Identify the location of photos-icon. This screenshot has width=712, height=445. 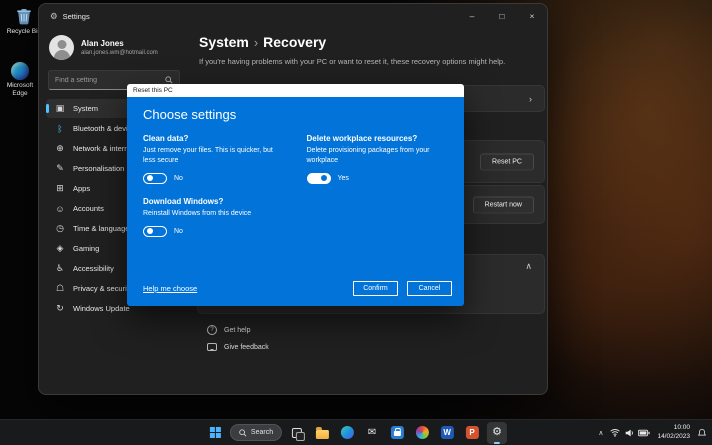
(422, 432).